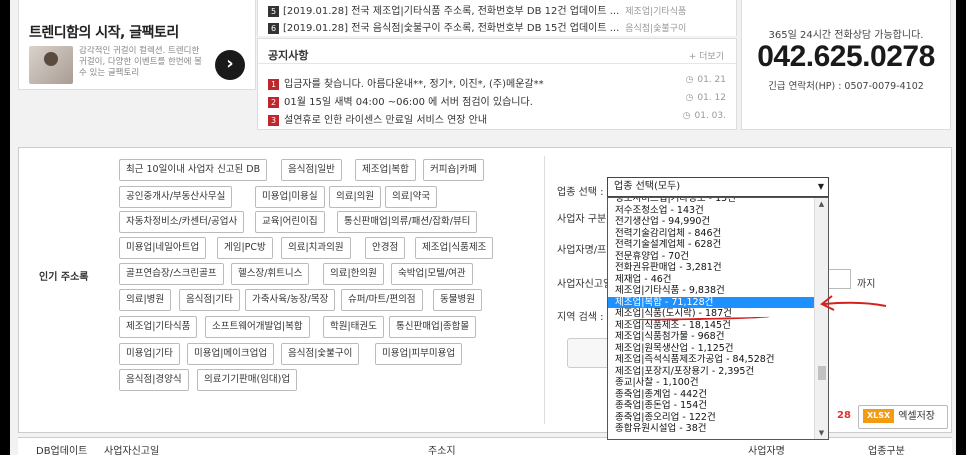 Image resolution: width=966 pixels, height=455 pixels. What do you see at coordinates (407, 222) in the screenshot?
I see `tag-button: 통신판매업|의류/패션/잡화/뷰티` at bounding box center [407, 222].